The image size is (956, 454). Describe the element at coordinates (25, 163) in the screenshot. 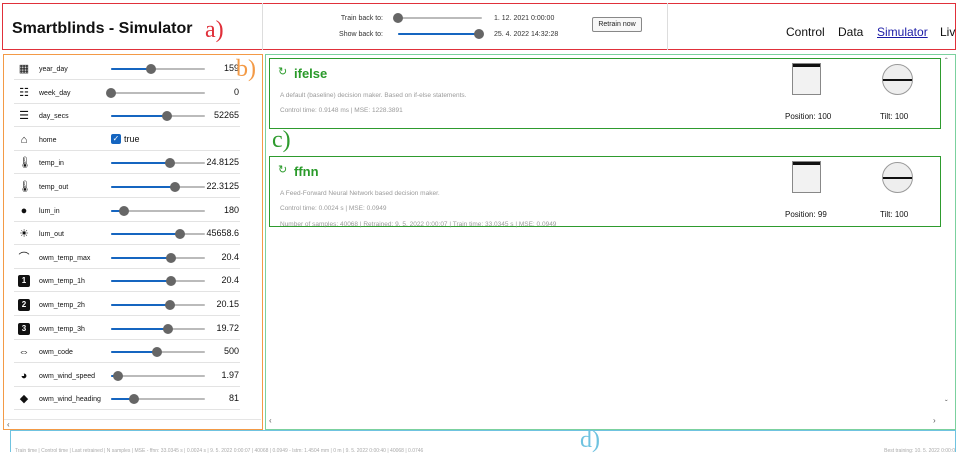

I see `thermometer-icon: 🌡` at that location.